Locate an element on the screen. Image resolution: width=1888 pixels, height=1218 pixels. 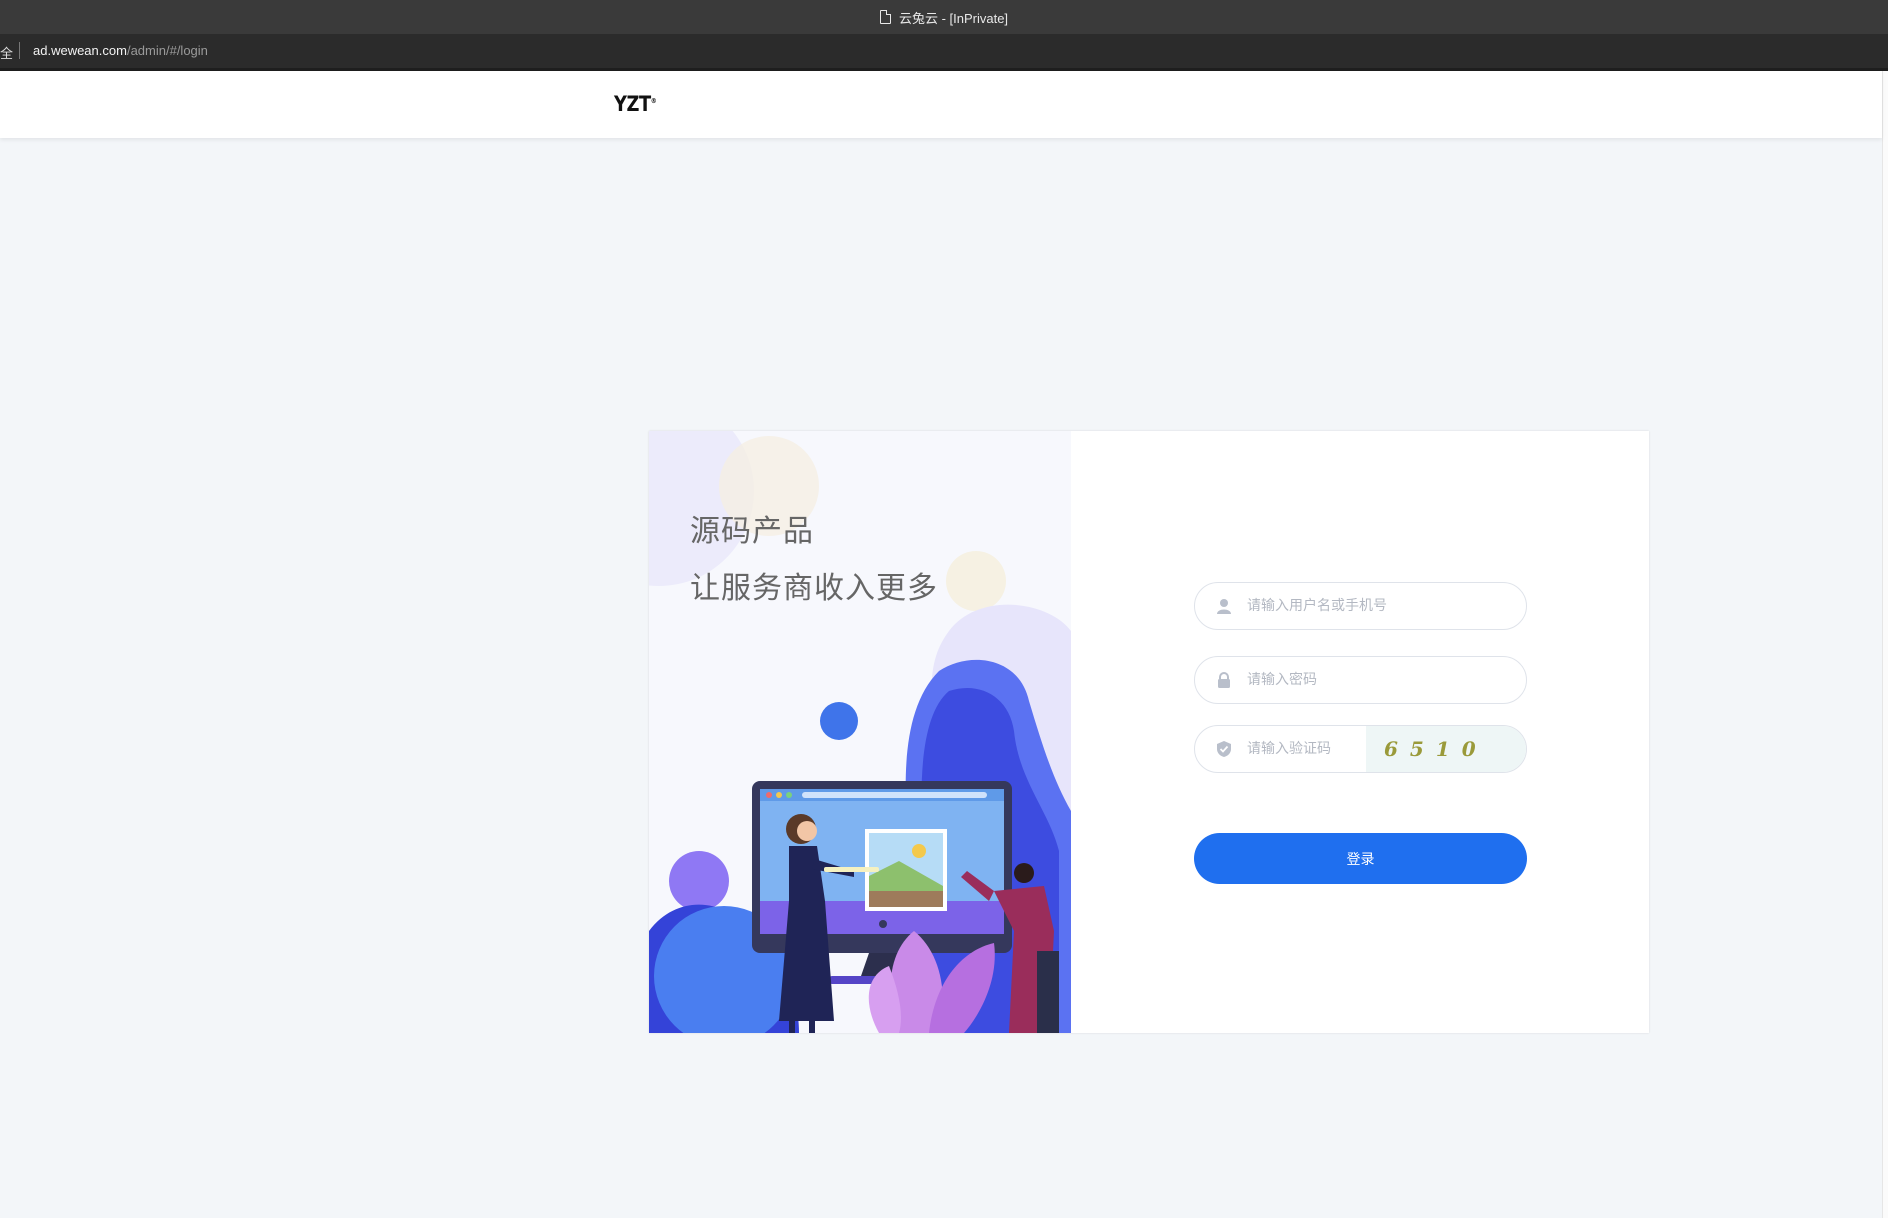
picture-ground is located at coordinates (906, 899).